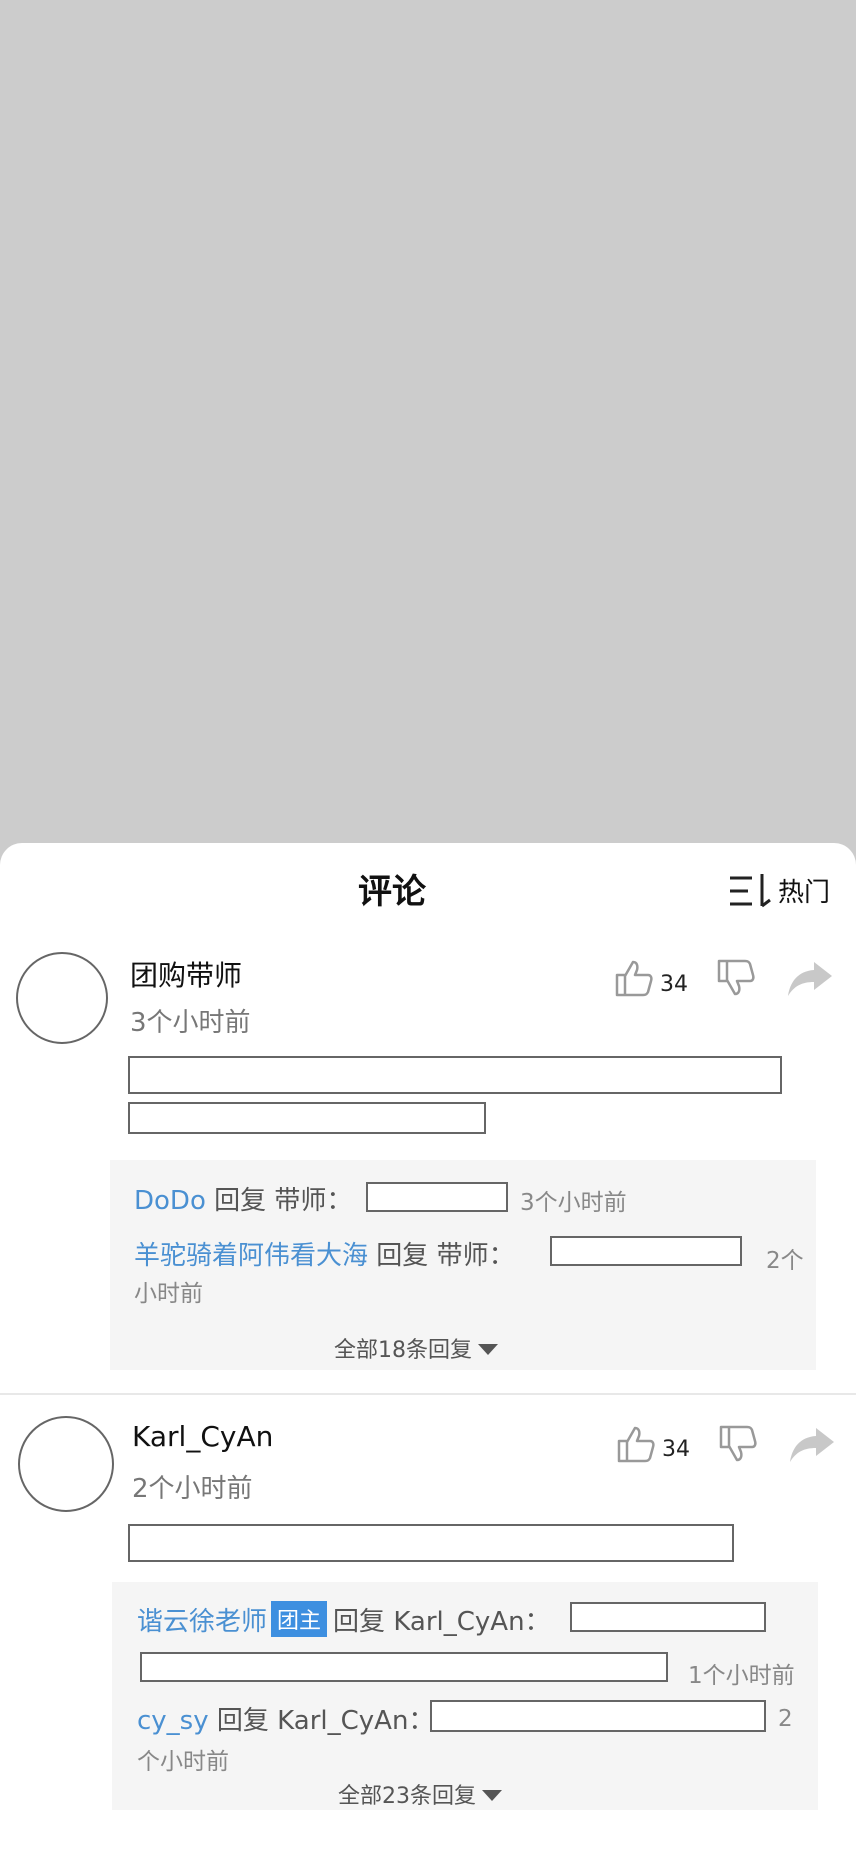 This screenshot has width=856, height=1852. I want to click on comment-username: Karl_CyAn, so click(202, 1436).